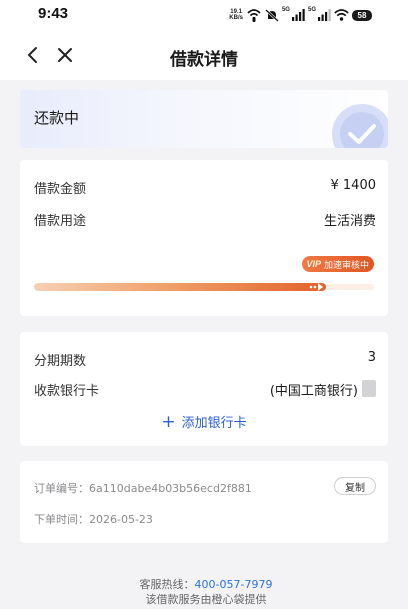 This screenshot has width=408, height=609. I want to click on vip-icon: VIP, so click(313, 264).